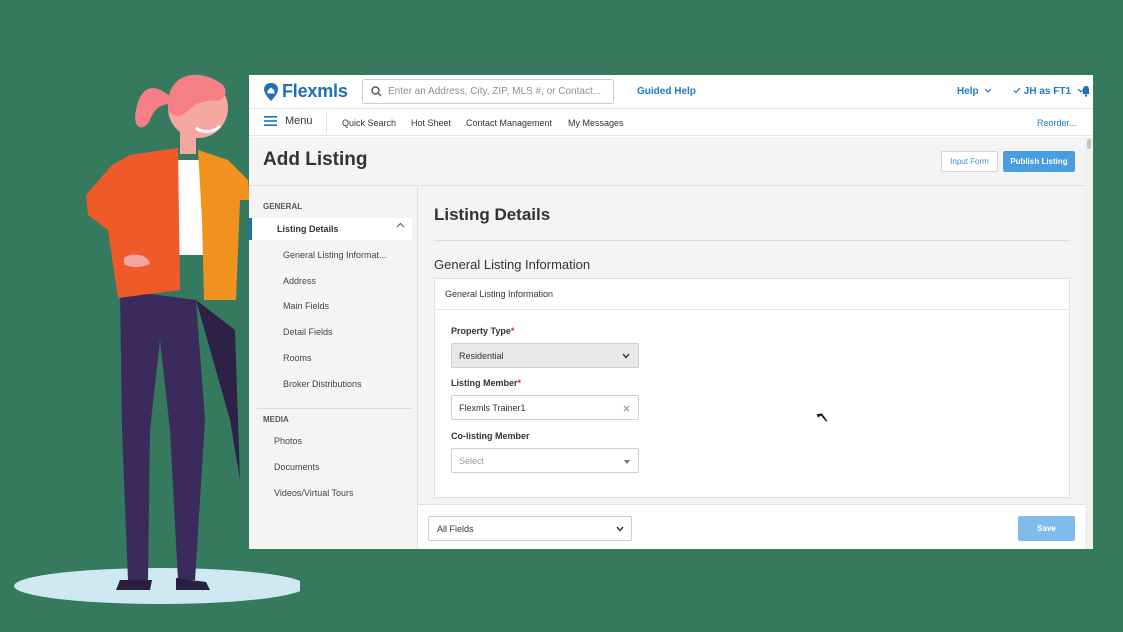 The width and height of the screenshot is (1123, 632). I want to click on scrollbar-thumb, so click(1089, 144).